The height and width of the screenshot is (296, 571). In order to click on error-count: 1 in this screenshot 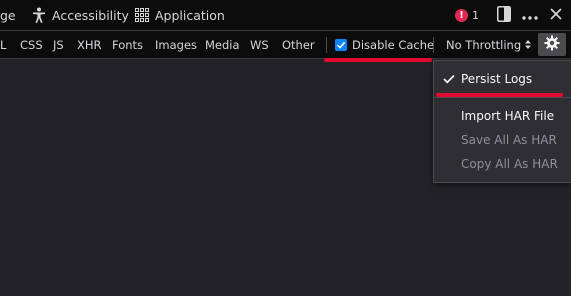, I will do `click(475, 15)`.